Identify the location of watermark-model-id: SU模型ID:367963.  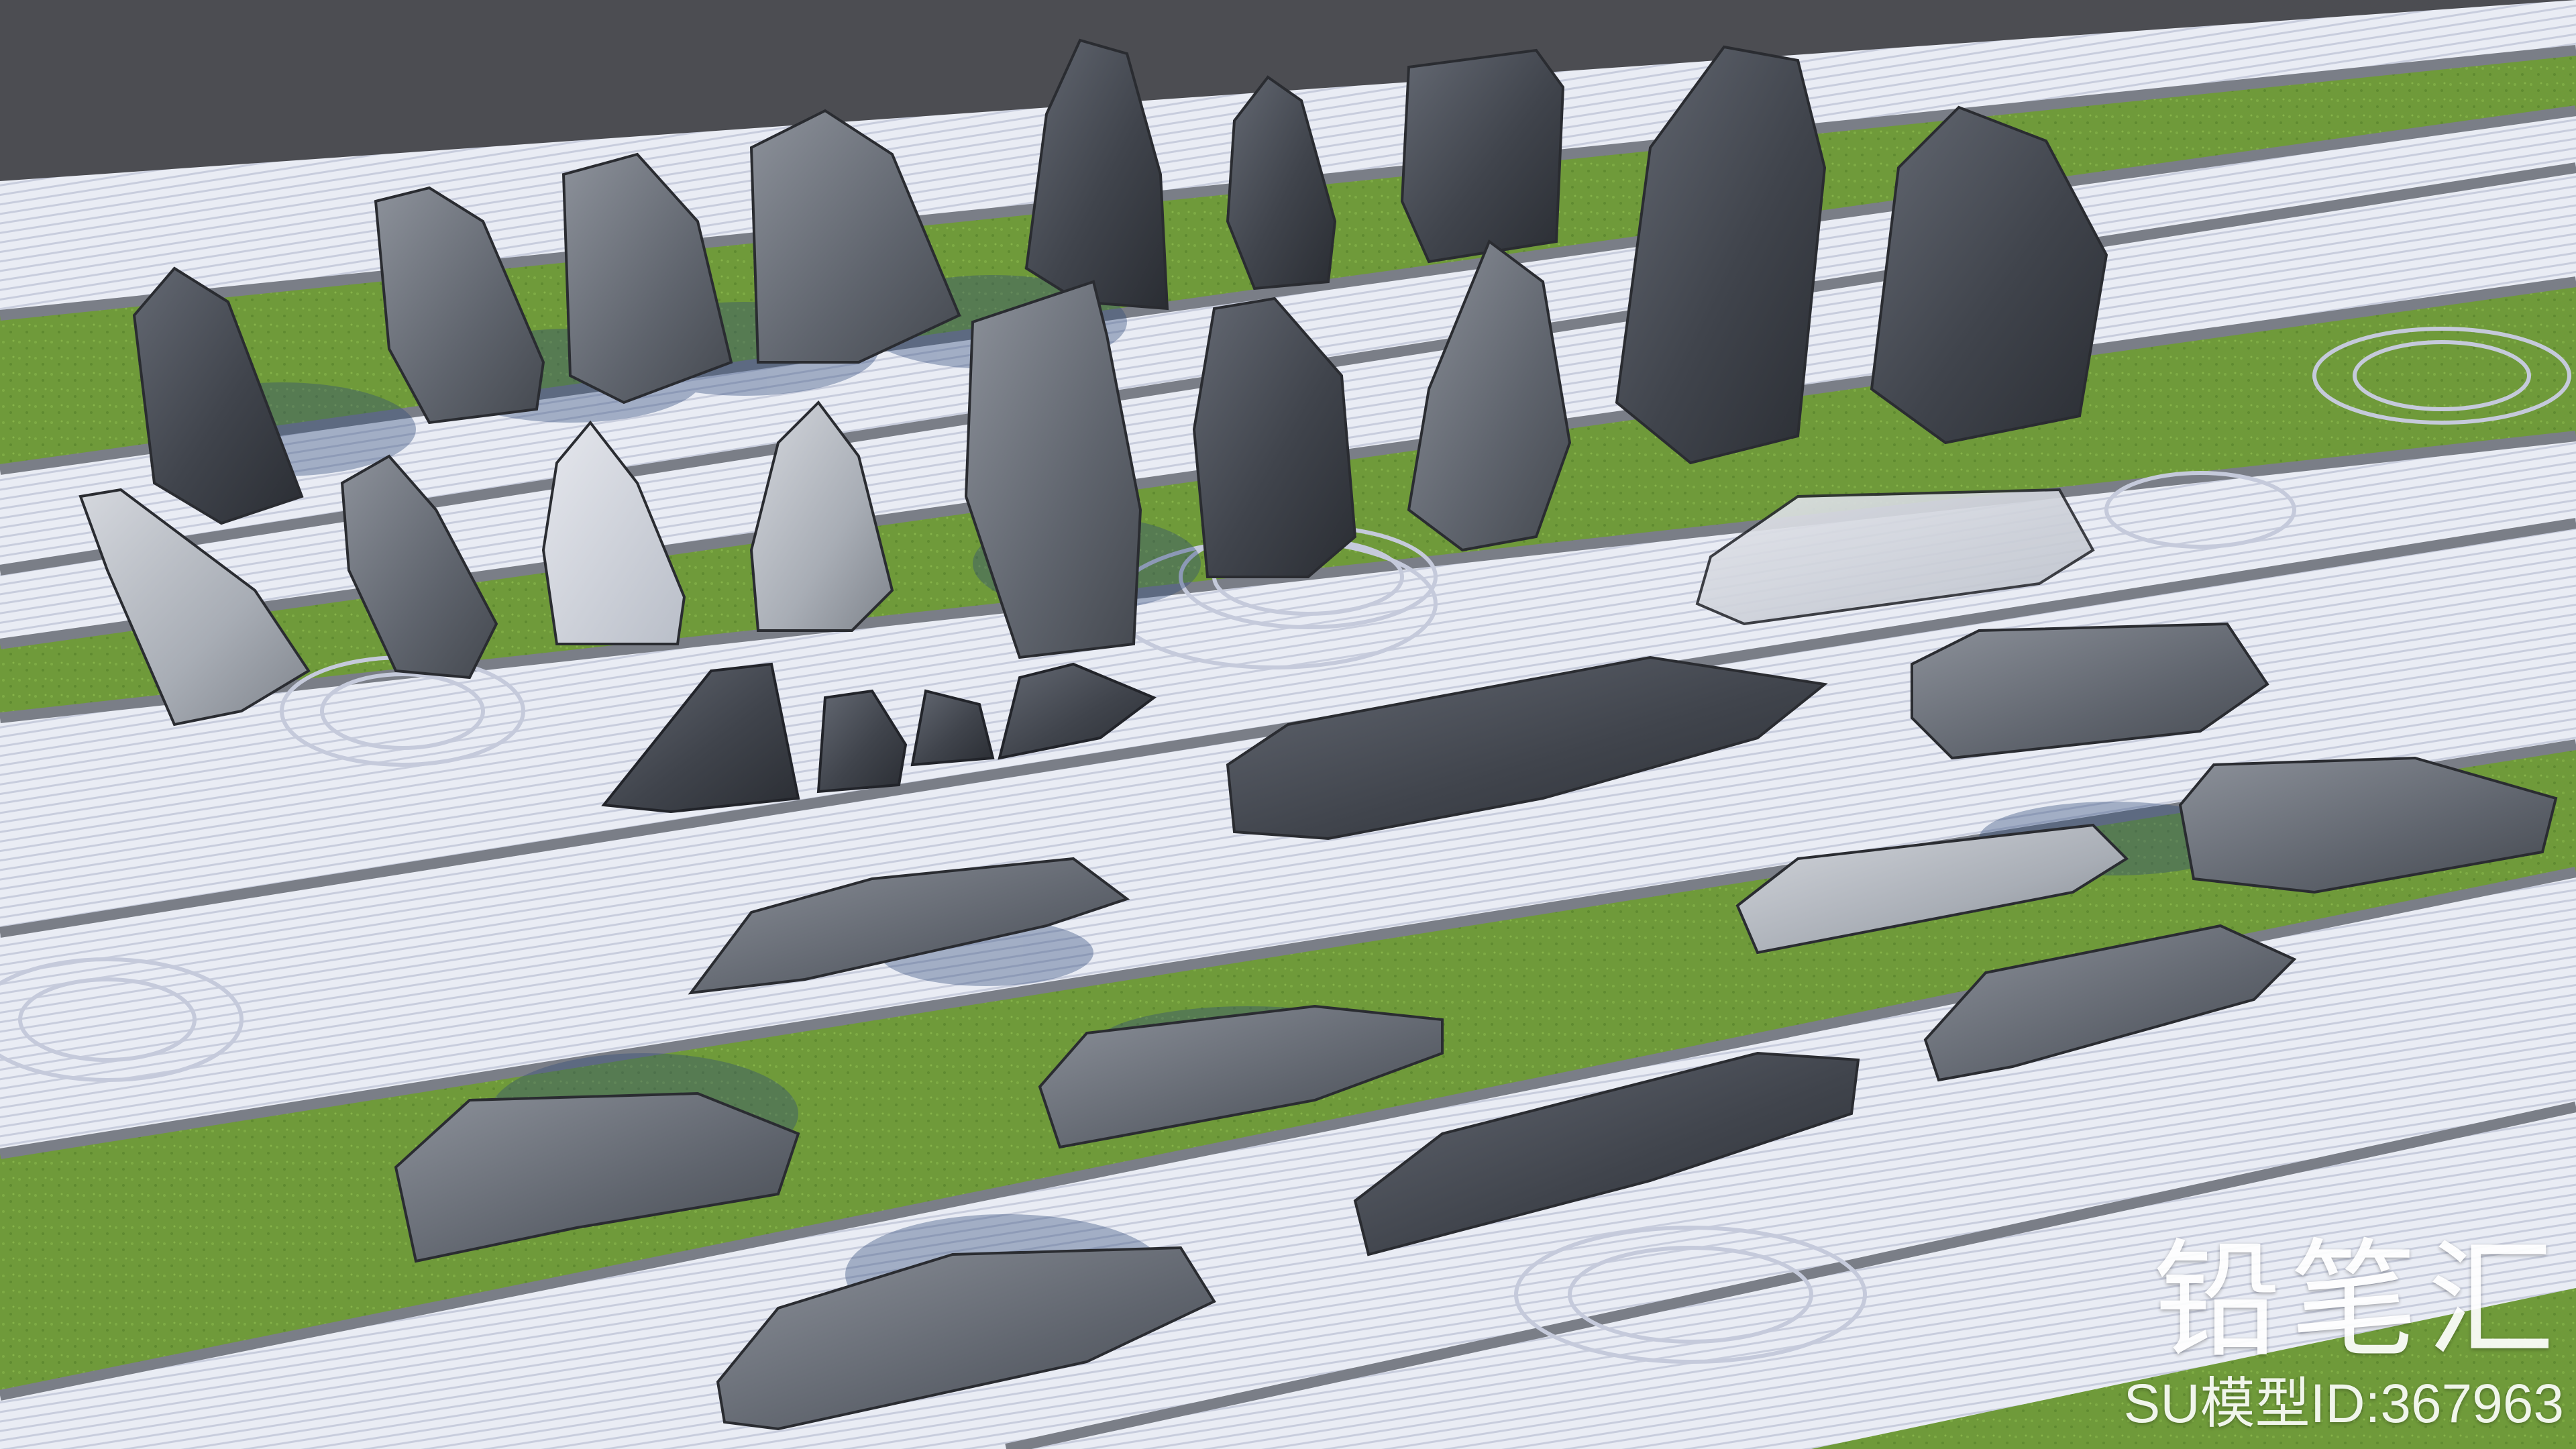
(2343, 1403).